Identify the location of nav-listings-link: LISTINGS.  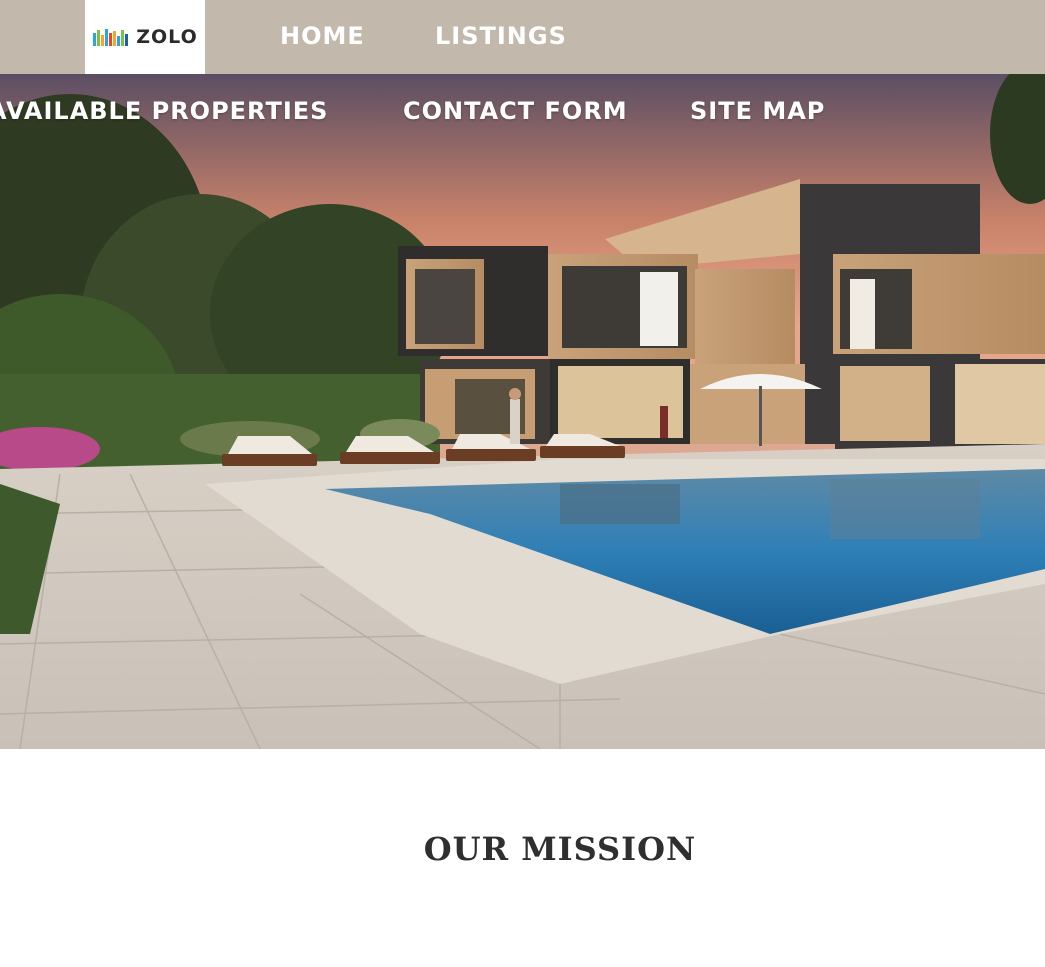
(501, 36).